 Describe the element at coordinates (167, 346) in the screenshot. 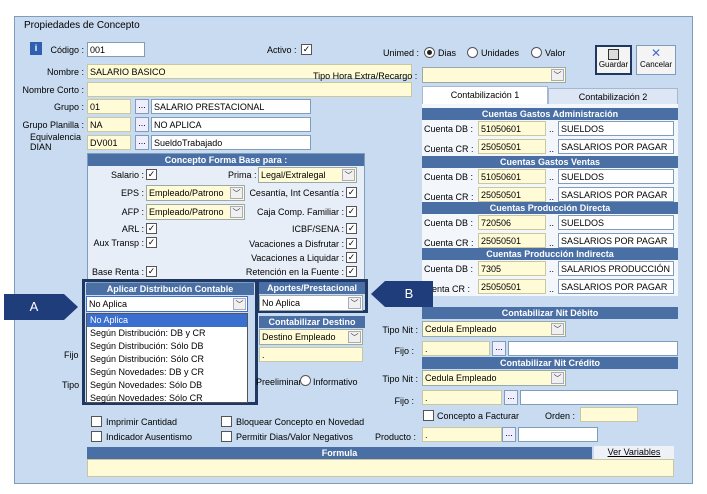

I see `distribucion-option: Según Distribución: Sólo DB` at that location.